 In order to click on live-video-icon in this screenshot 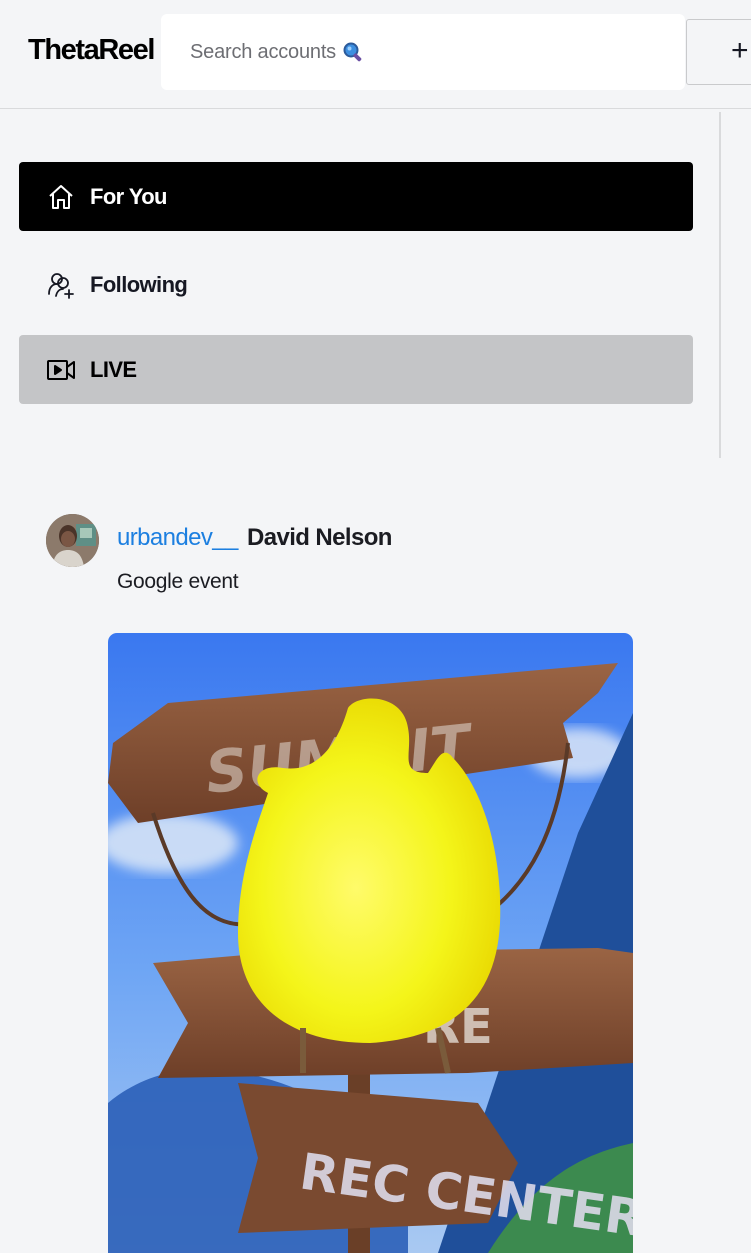, I will do `click(61, 370)`.